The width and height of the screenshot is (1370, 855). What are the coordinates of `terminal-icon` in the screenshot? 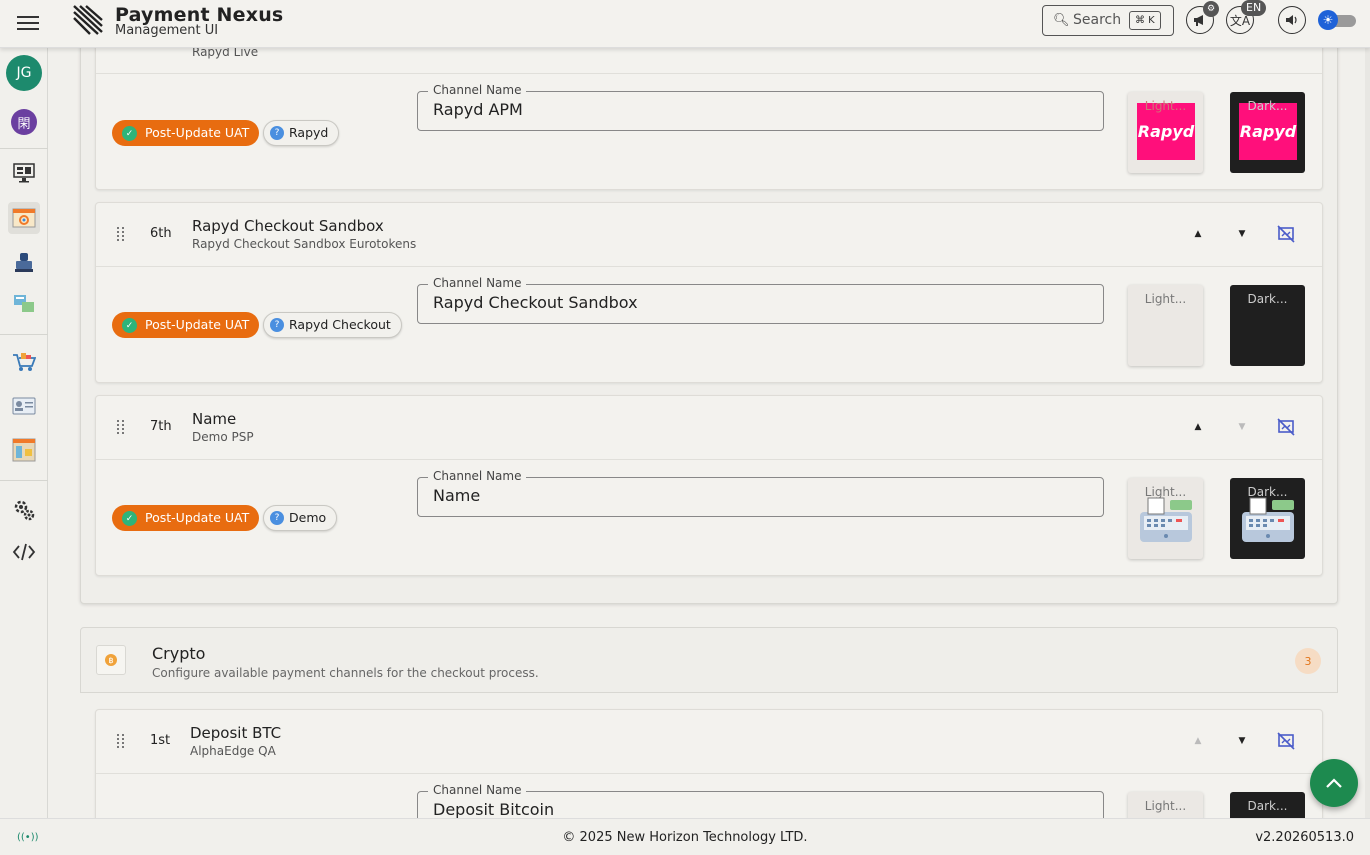 It's located at (24, 262).